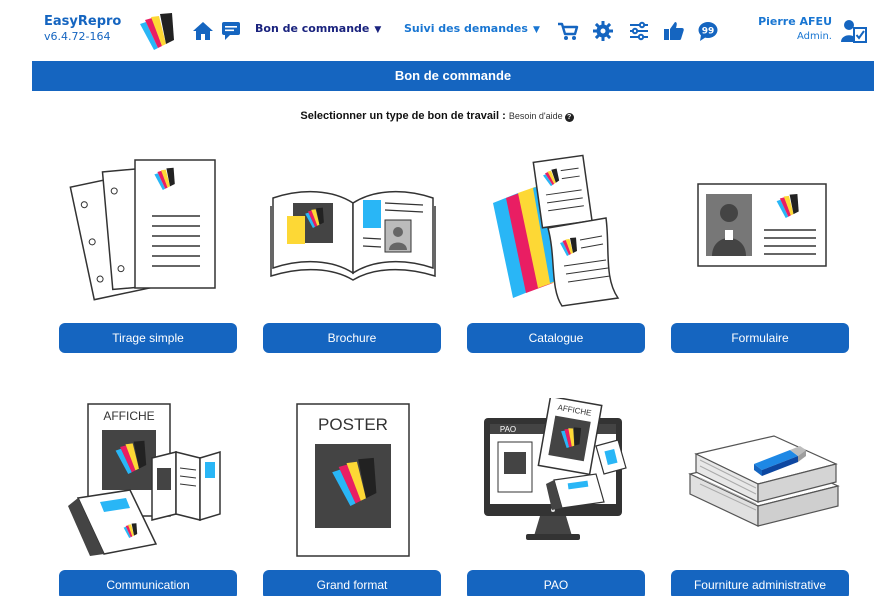 The height and width of the screenshot is (596, 874). Describe the element at coordinates (568, 228) in the screenshot. I see `catalogue-illustration` at that location.